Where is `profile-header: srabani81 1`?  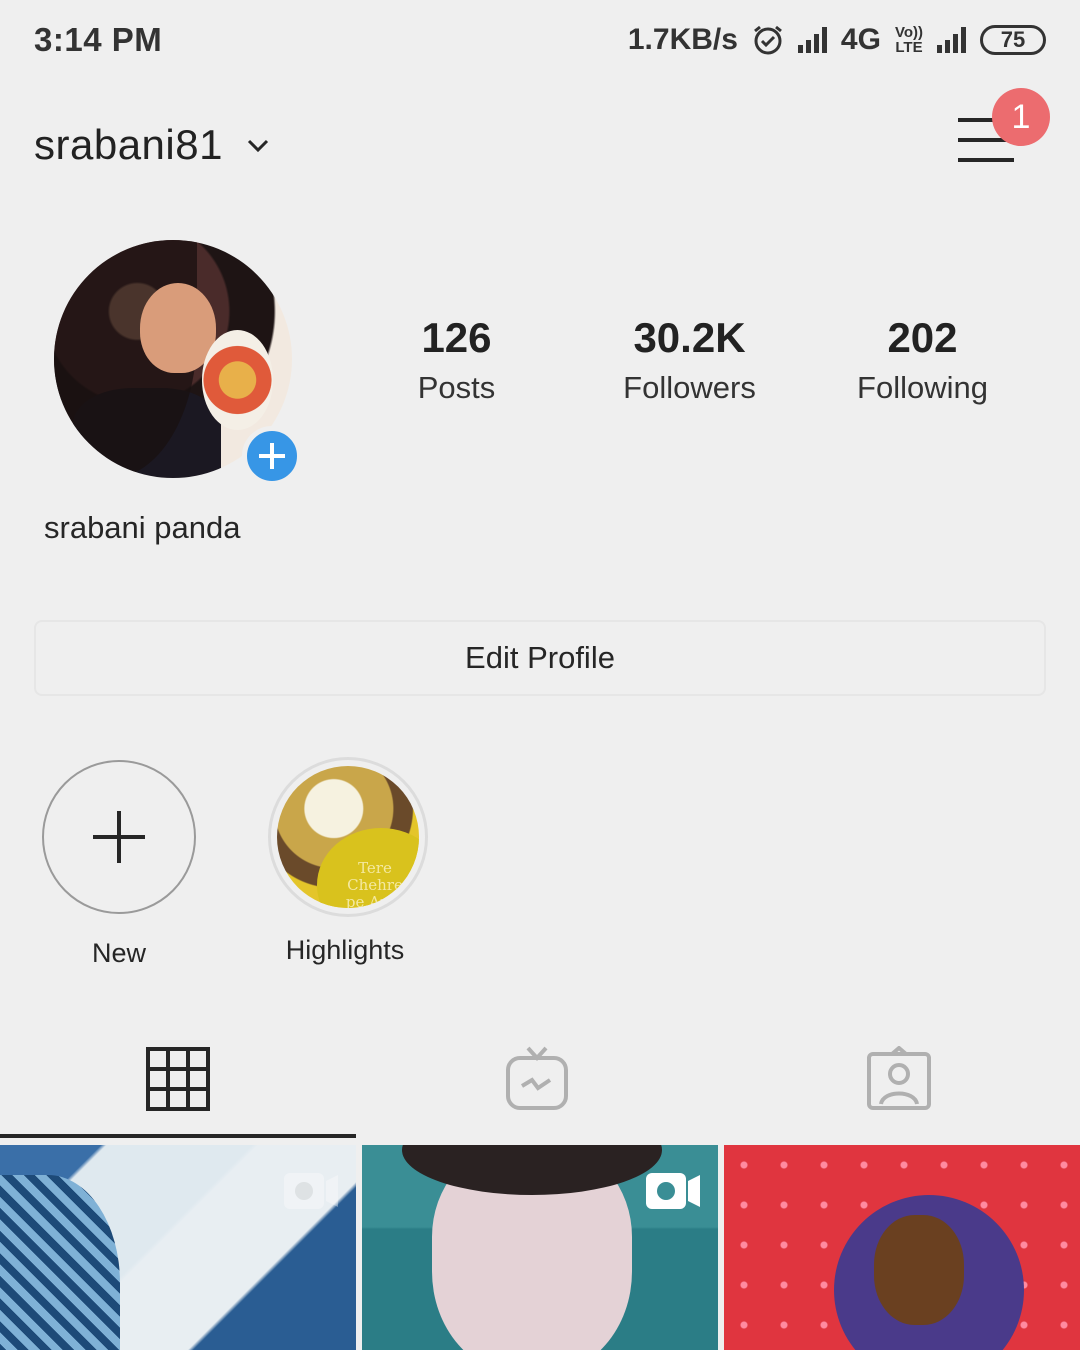
profile-header: srabani81 1 is located at coordinates (540, 139).